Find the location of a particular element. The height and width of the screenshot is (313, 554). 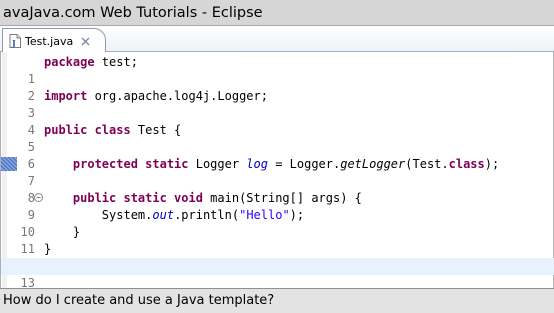

svg-text: J is located at coordinates (13, 43).